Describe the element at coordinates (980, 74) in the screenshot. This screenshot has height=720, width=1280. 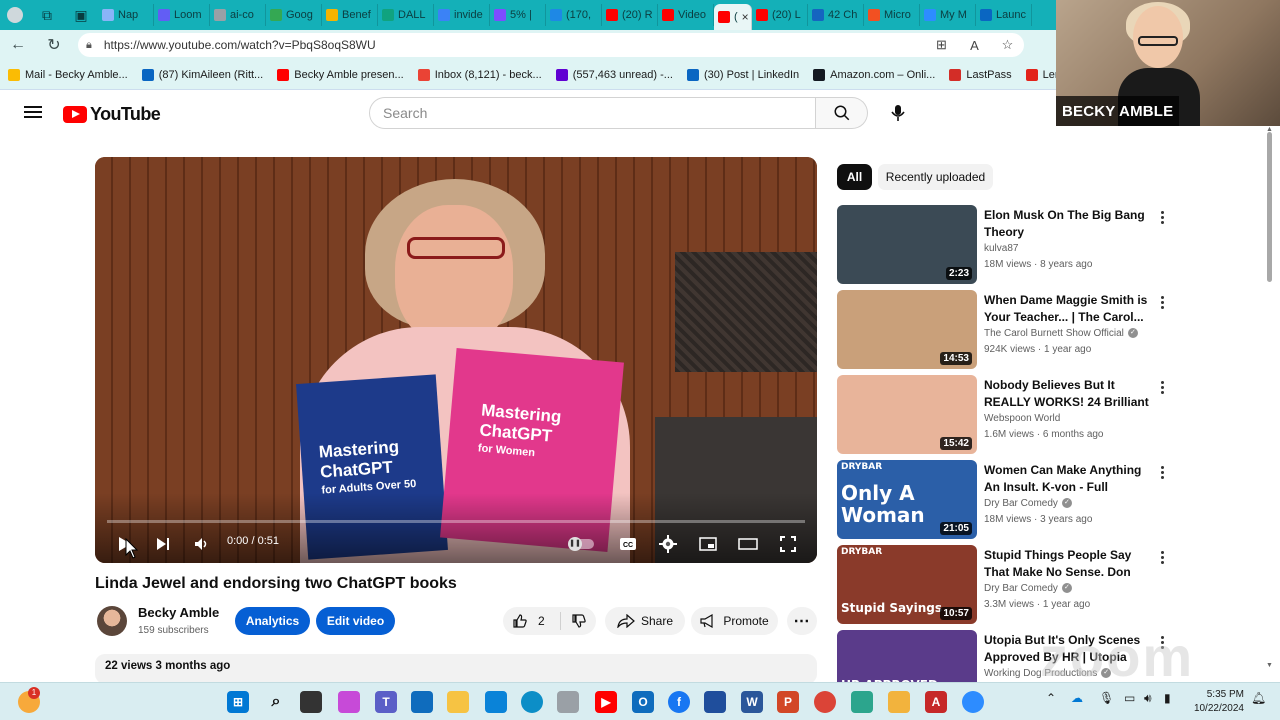
I see `bookmark-item: LastPass` at that location.